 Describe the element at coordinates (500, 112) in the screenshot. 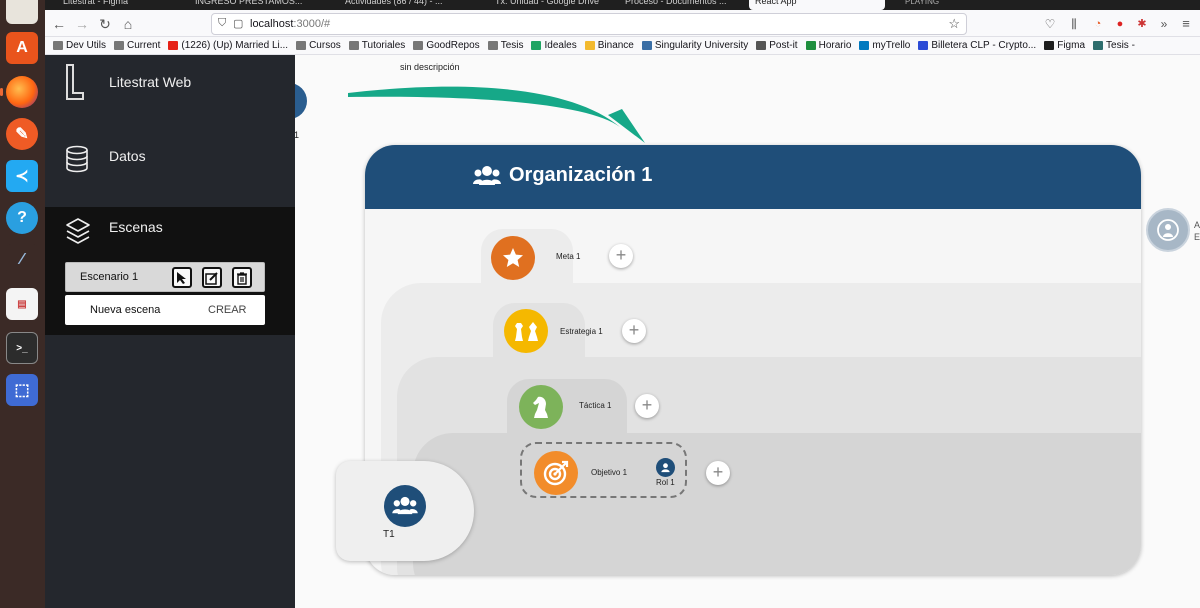

I see `connection-arrow` at that location.